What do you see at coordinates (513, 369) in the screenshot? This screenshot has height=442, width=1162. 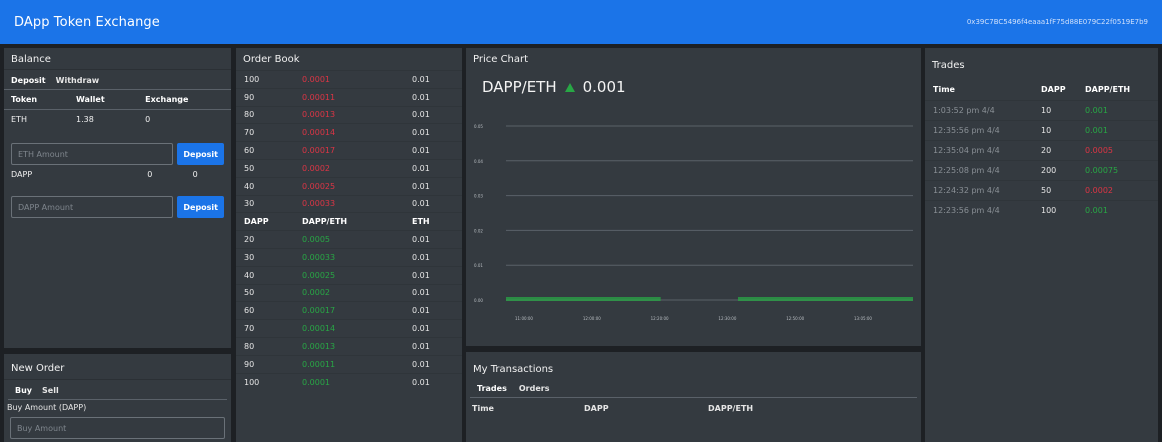 I see `my-transactions-title: My Transactions` at bounding box center [513, 369].